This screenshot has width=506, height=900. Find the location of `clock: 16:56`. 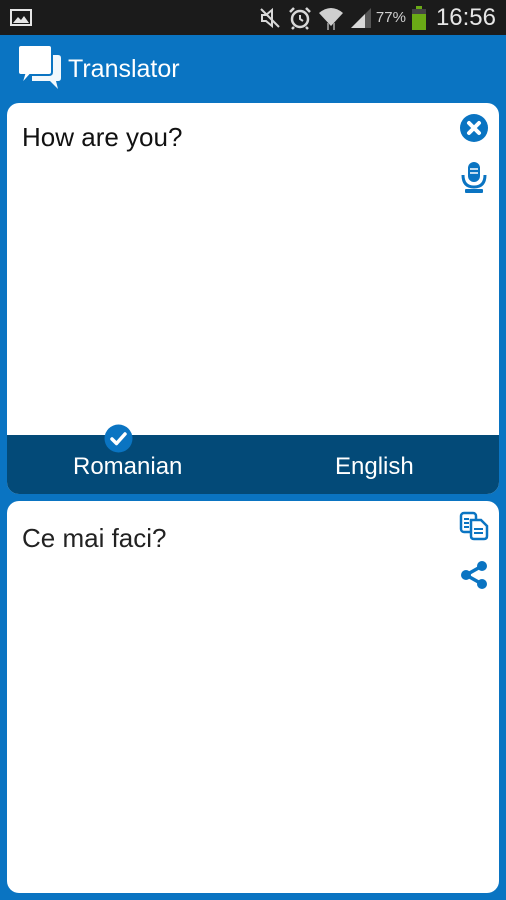

clock: 16:56 is located at coordinates (465, 17).